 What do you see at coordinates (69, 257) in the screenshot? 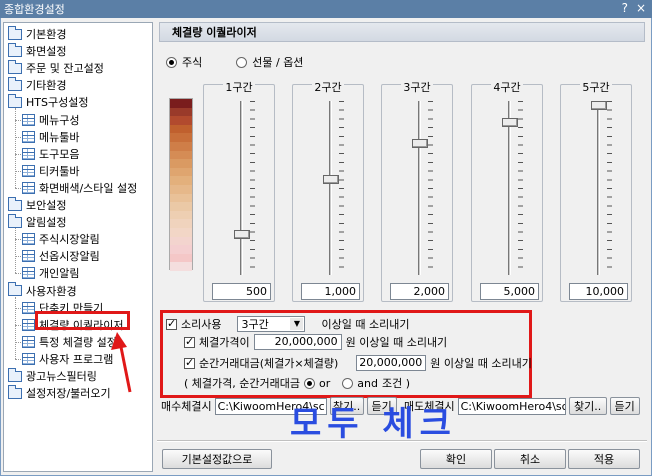
I see `tree-item-label: 선옵시장알림` at bounding box center [69, 257].